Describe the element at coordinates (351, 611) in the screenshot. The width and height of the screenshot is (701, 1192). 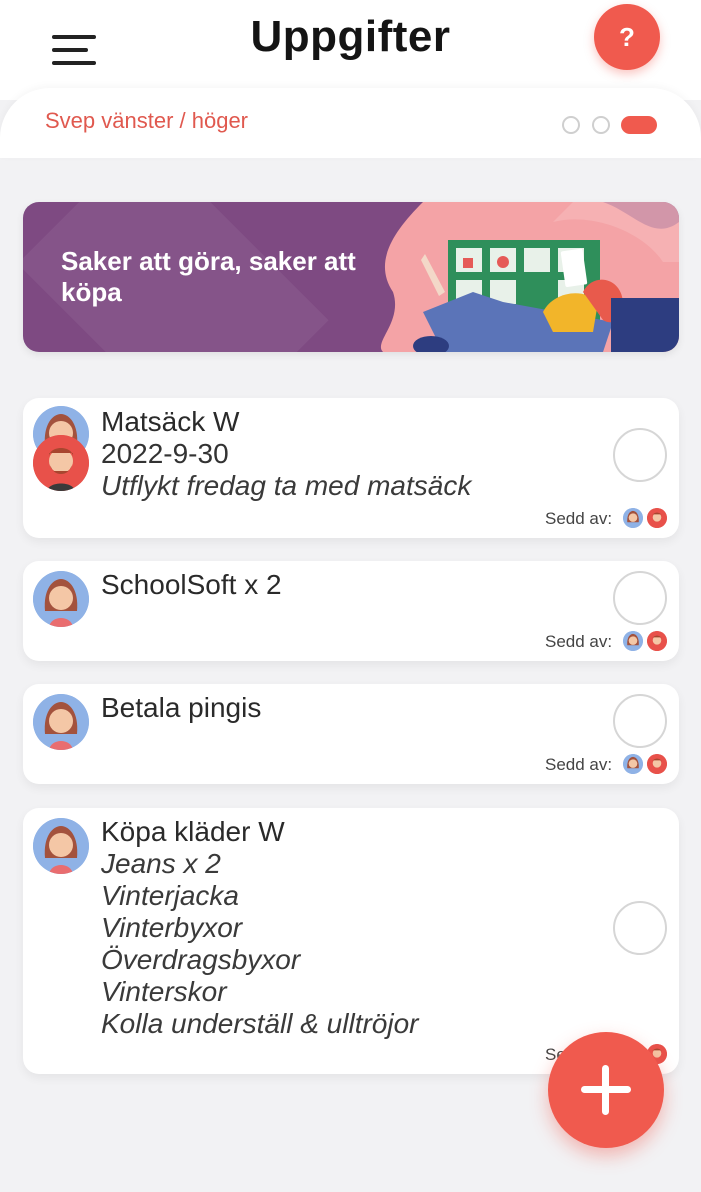
I see `task-card: SchoolSoft x 2 Sedd av:` at that location.